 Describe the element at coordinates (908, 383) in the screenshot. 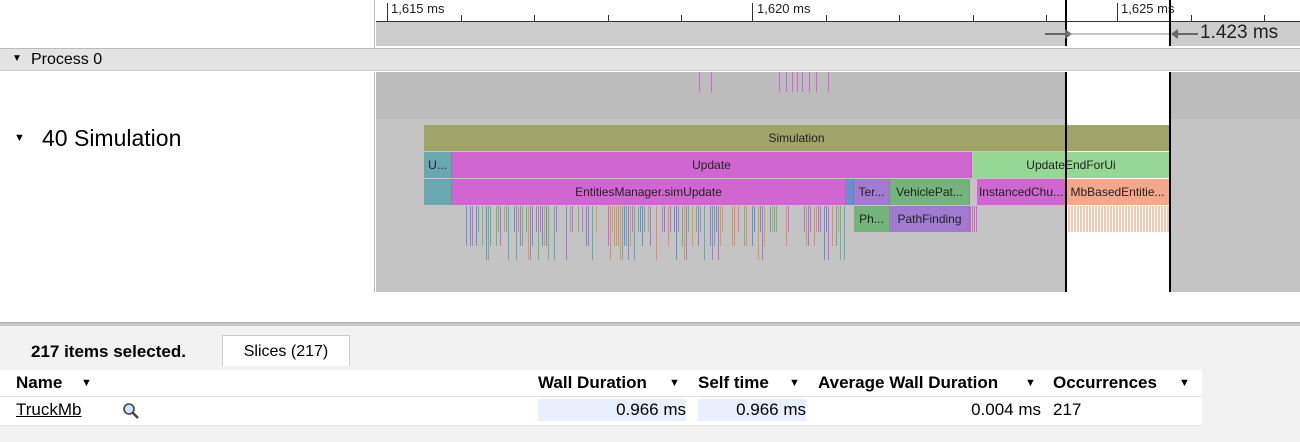

I see `column-header-avg-wall-duration: Average Wall Duration` at that location.